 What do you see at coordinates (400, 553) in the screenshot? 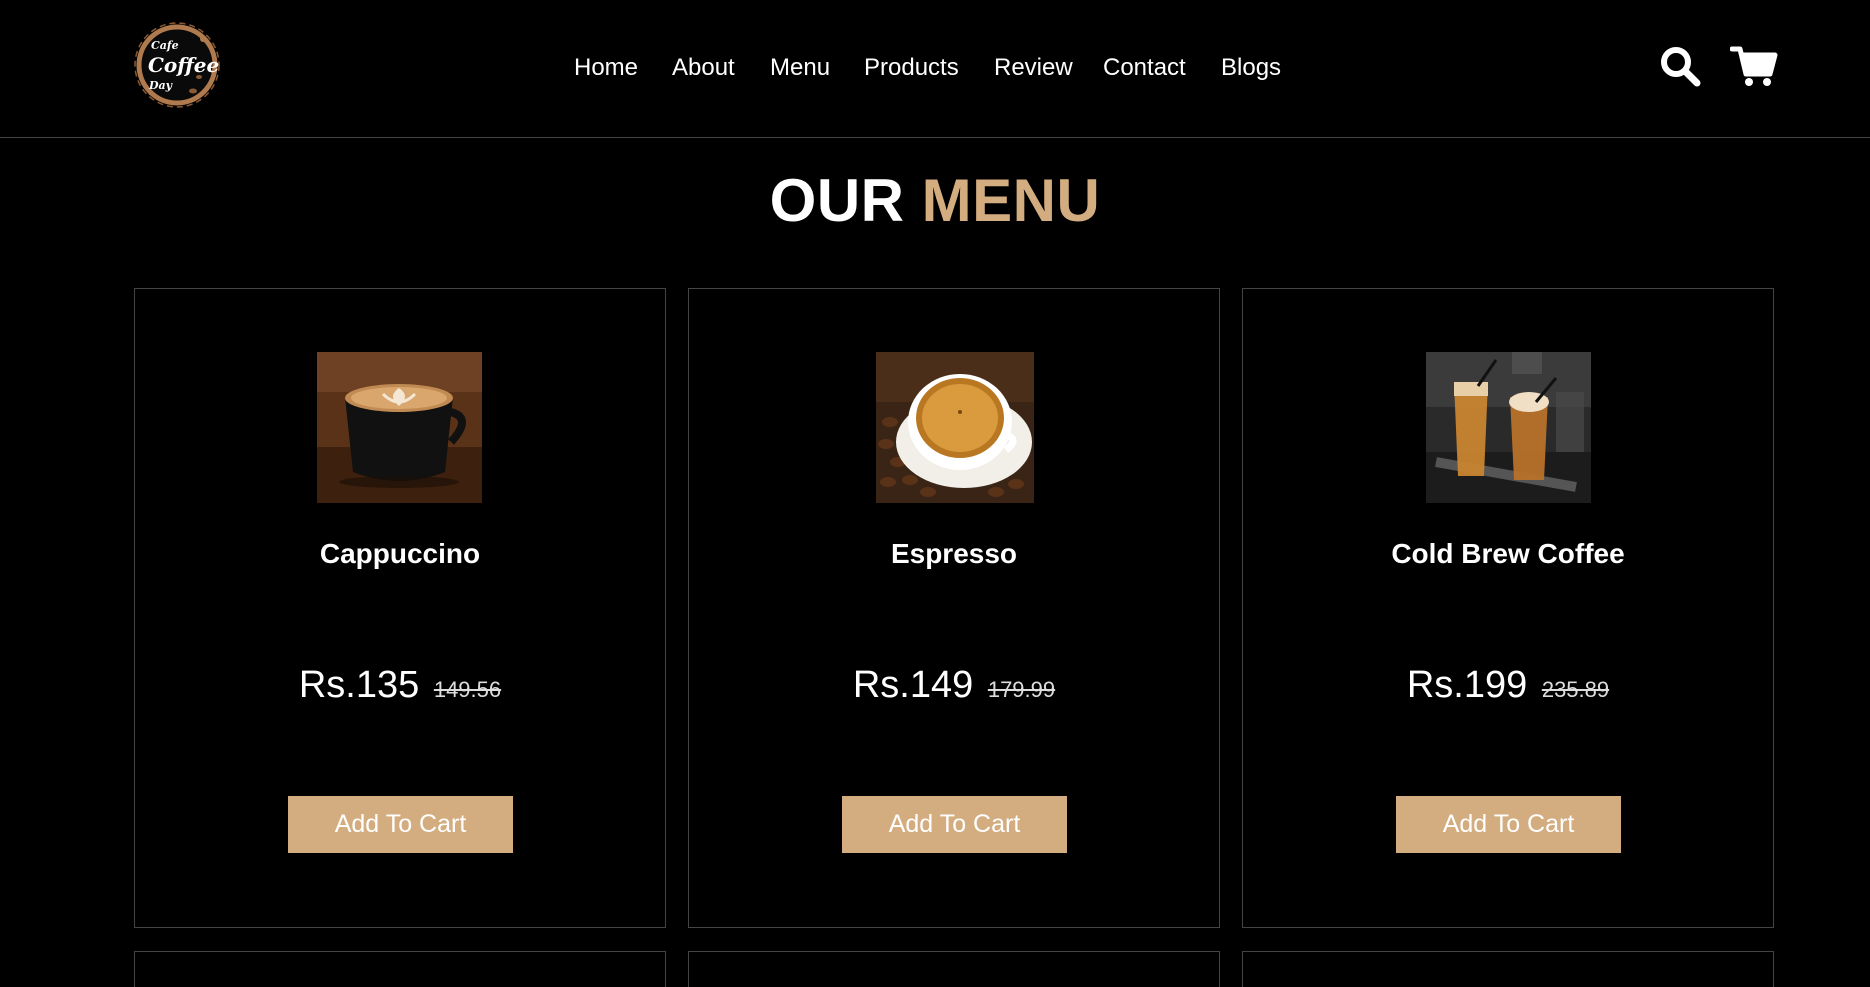
I see `item-name: Cappuccino` at bounding box center [400, 553].